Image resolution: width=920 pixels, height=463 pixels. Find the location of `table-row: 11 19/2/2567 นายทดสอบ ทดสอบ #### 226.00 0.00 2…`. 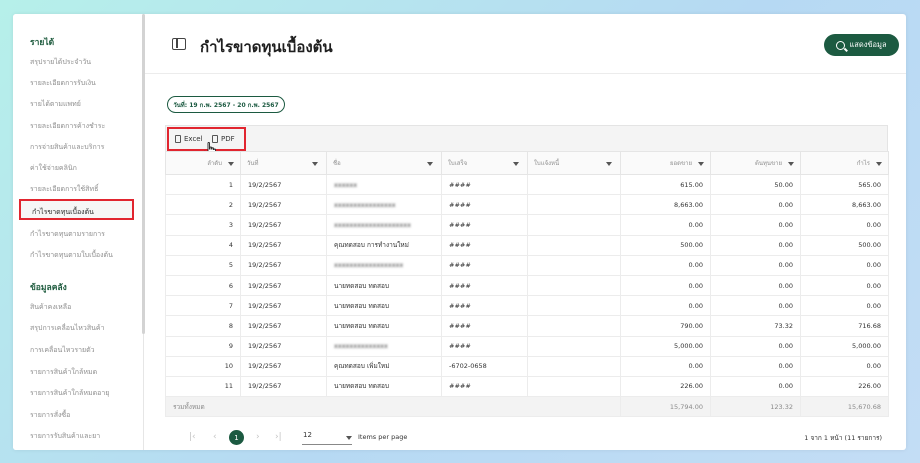

table-row: 11 19/2/2567 นายทดสอบ ทดสอบ #### 226.00 0.00 2… is located at coordinates (527, 386).